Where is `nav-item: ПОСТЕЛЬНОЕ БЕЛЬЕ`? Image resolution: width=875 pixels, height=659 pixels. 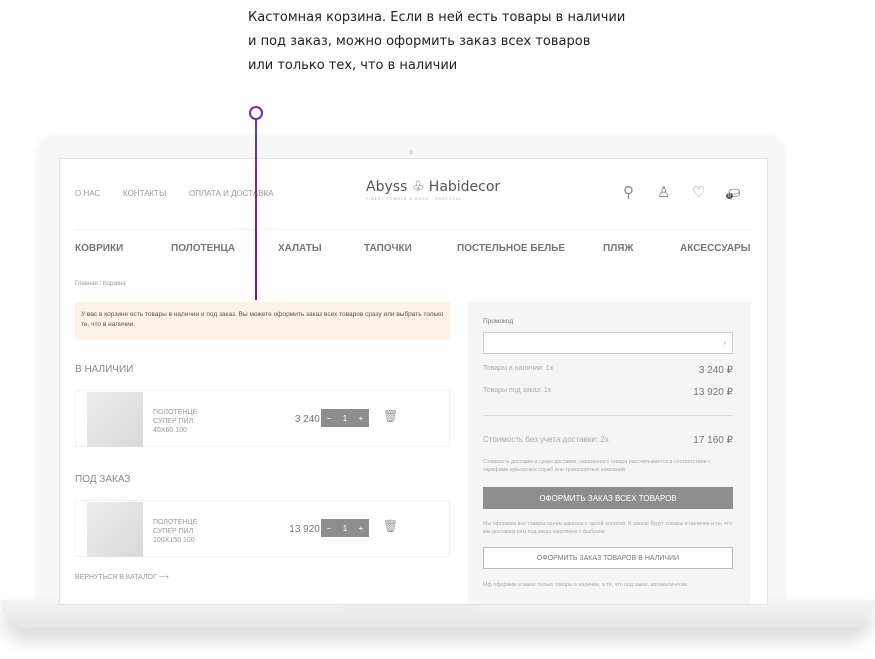
nav-item: ПОСТЕЛЬНОЕ БЕЛЬЕ is located at coordinates (511, 248).